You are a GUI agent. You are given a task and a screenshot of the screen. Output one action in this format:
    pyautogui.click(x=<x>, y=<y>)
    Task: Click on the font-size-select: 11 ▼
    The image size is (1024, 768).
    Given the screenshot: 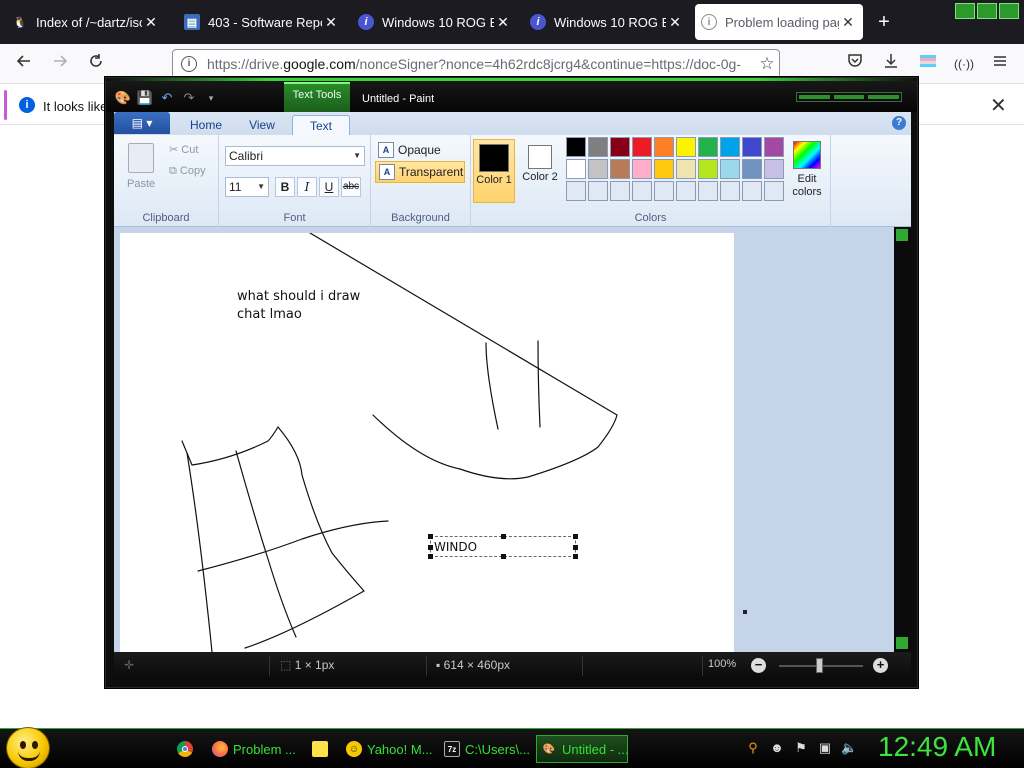 What is the action you would take?
    pyautogui.click(x=247, y=187)
    